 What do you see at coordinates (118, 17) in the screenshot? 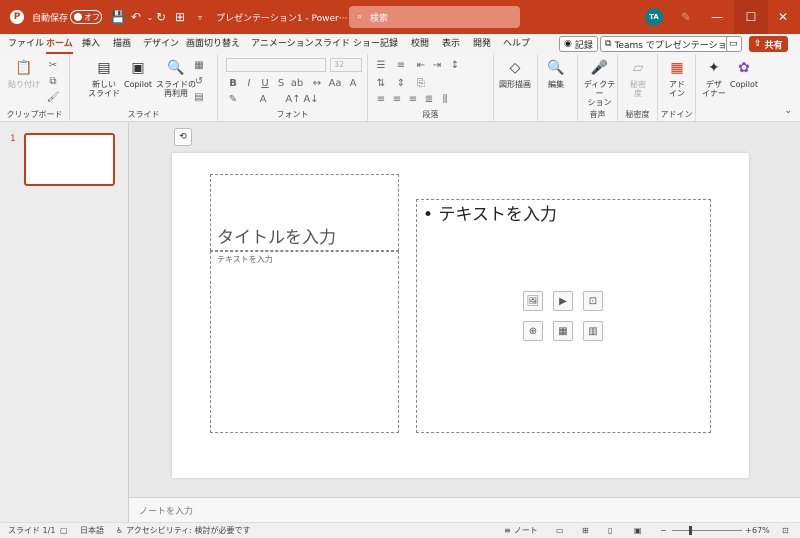
I see `save-icon: 💾` at bounding box center [118, 17].